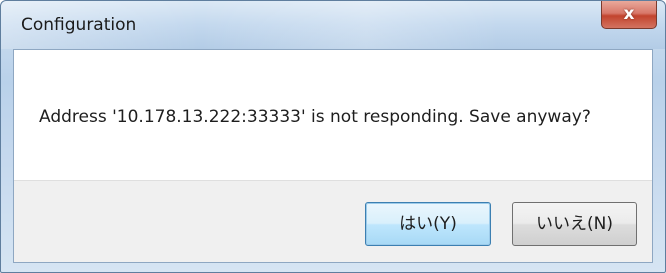 The width and height of the screenshot is (666, 273). I want to click on window-title: Configuration, so click(79, 25).